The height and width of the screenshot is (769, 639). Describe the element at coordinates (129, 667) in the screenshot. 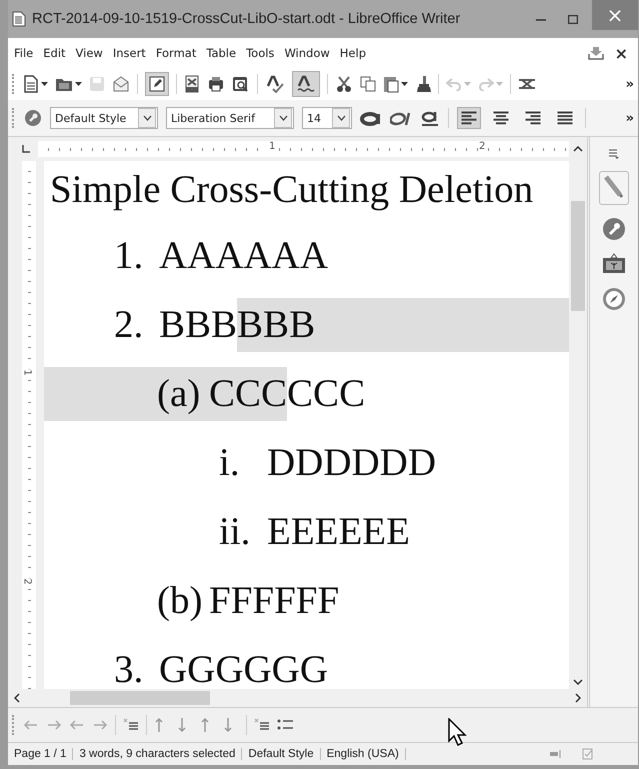

I see `list-number: 3.` at that location.